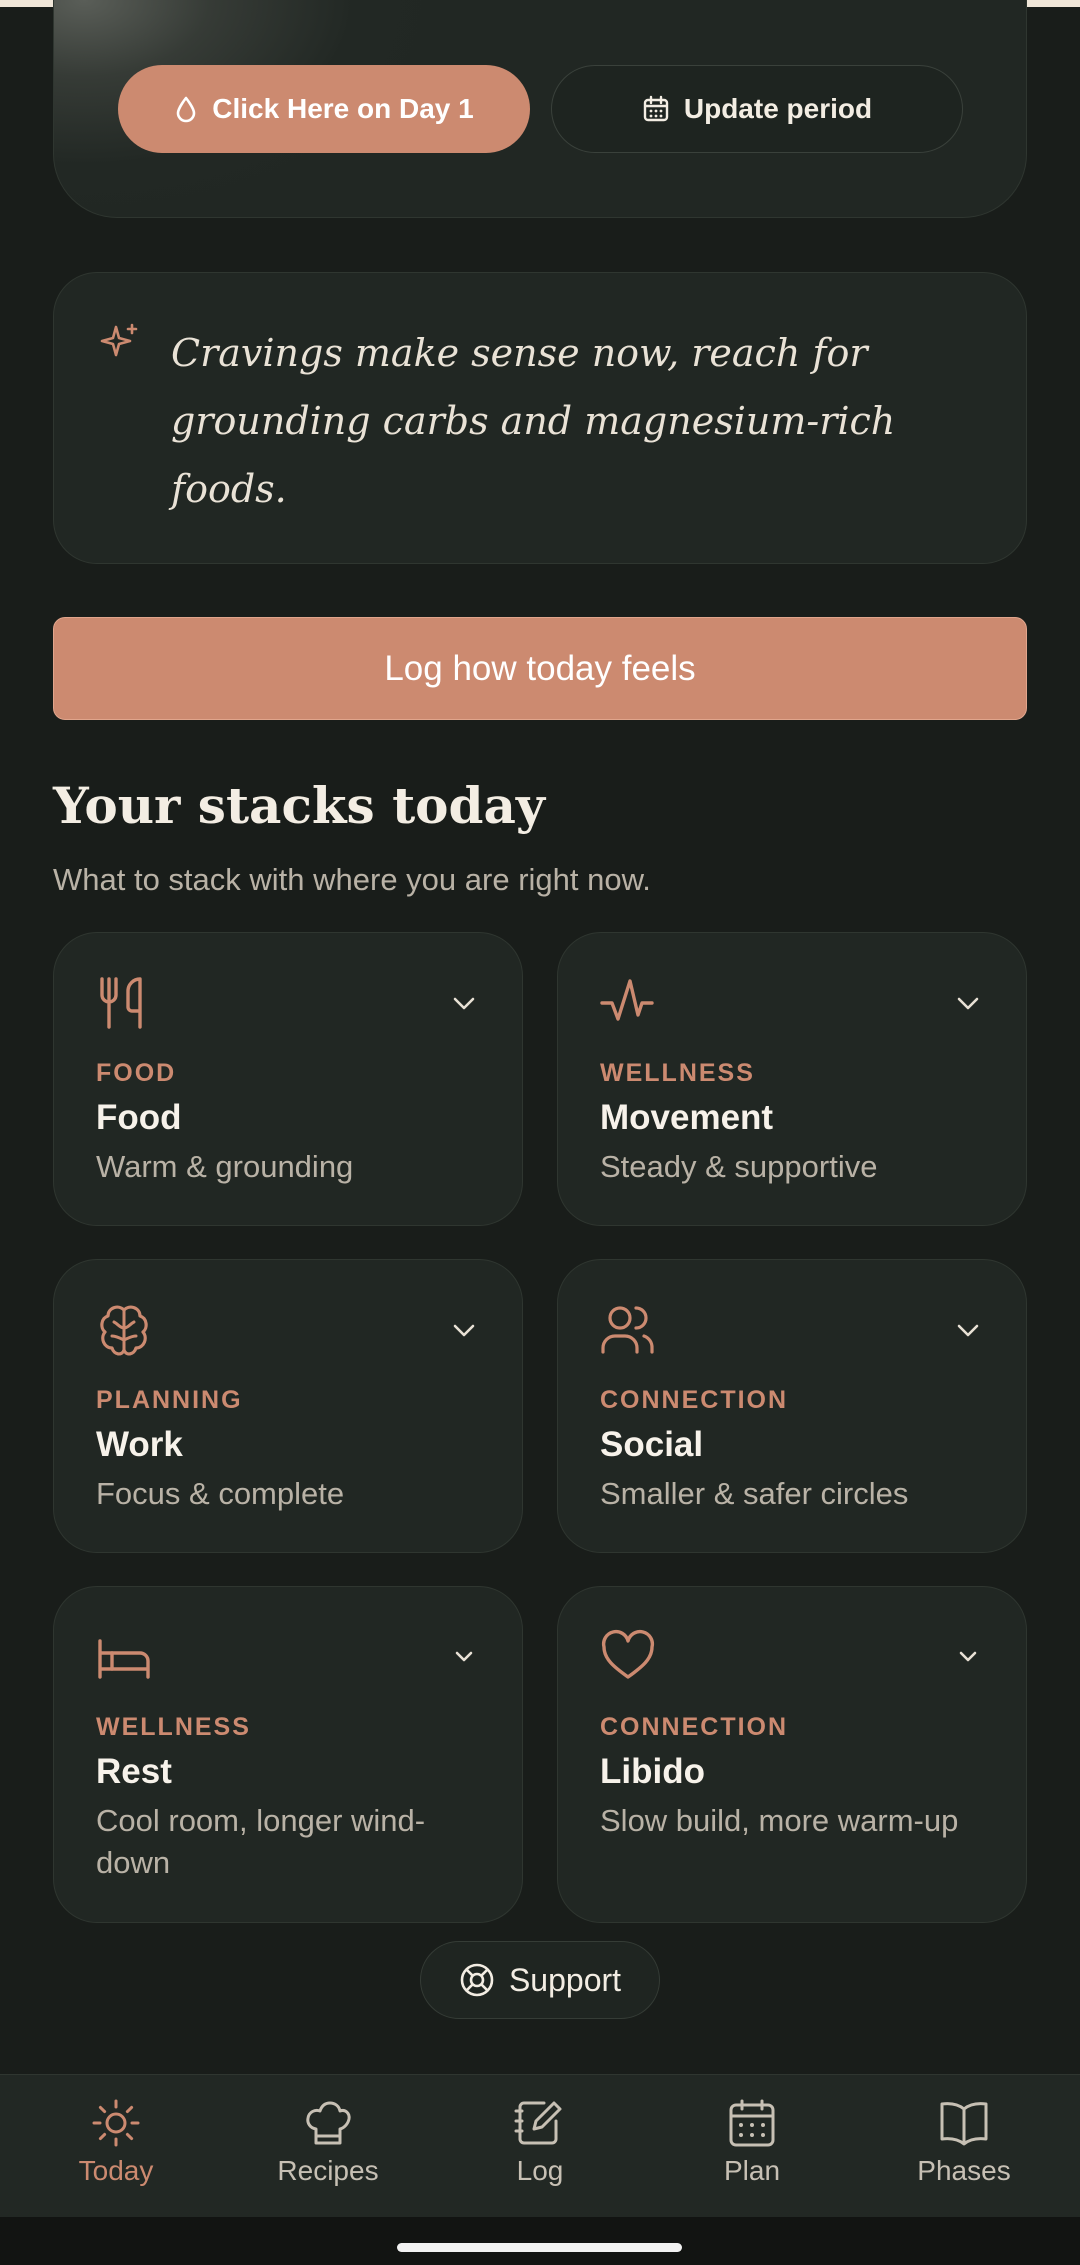 The image size is (1080, 2265). I want to click on day-one-button: Click Here on Day 1, so click(324, 109).